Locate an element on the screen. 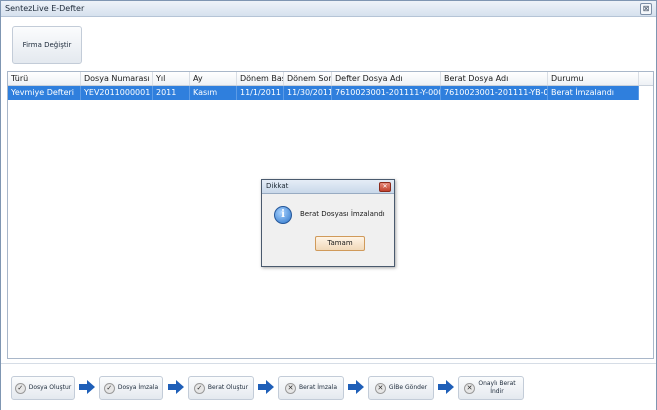 The height and width of the screenshot is (410, 657). step-label: Dosya İmzala is located at coordinates (138, 387).